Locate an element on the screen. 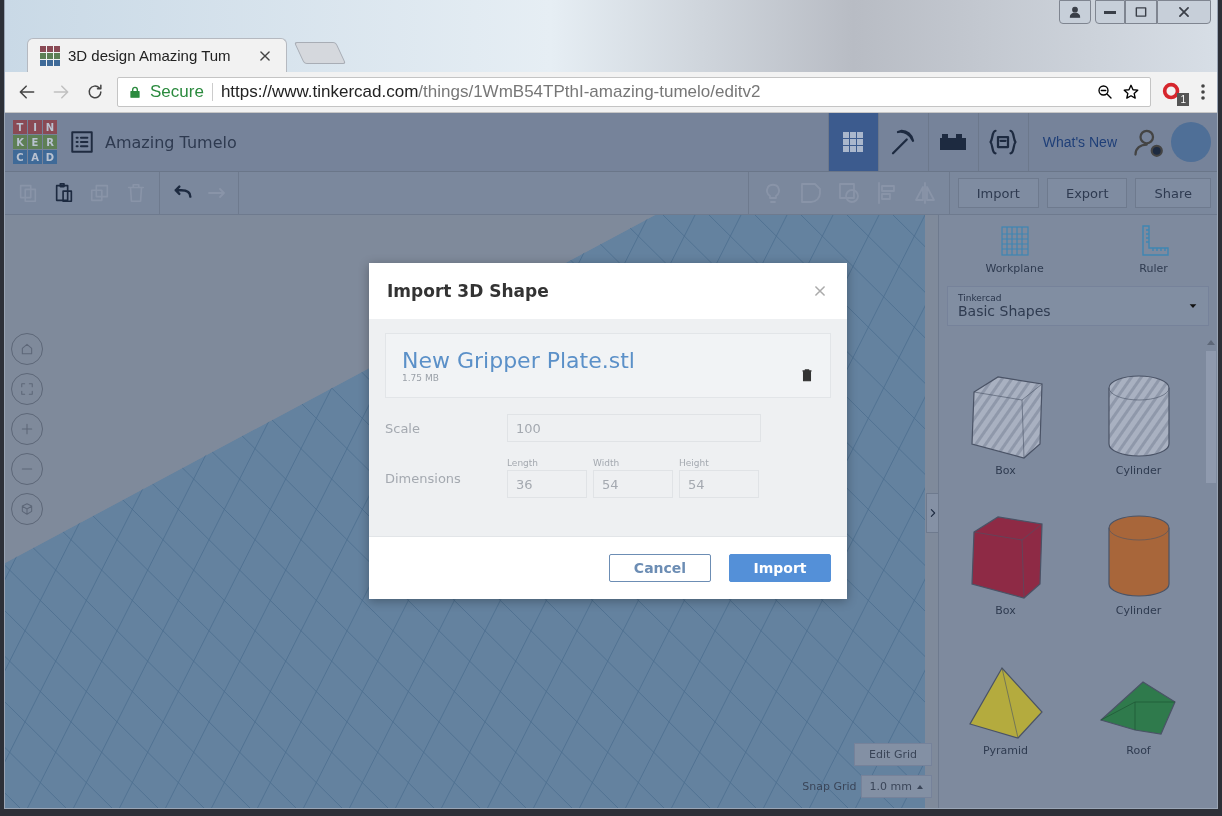 This screenshot has width=1222, height=816. logo-tile: A is located at coordinates (35, 157).